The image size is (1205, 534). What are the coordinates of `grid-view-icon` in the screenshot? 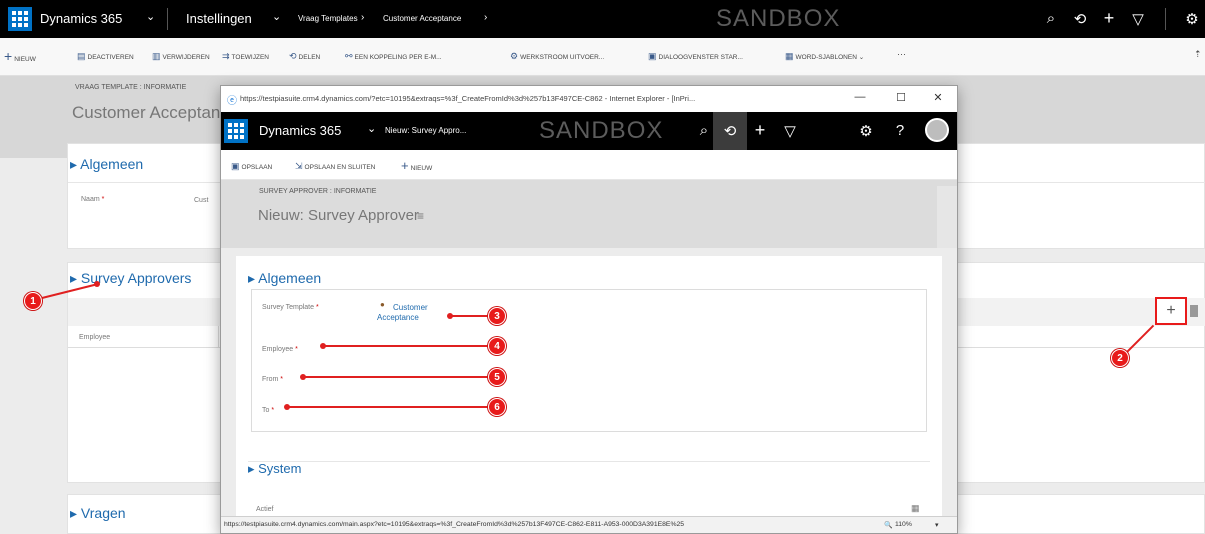 It's located at (1194, 311).